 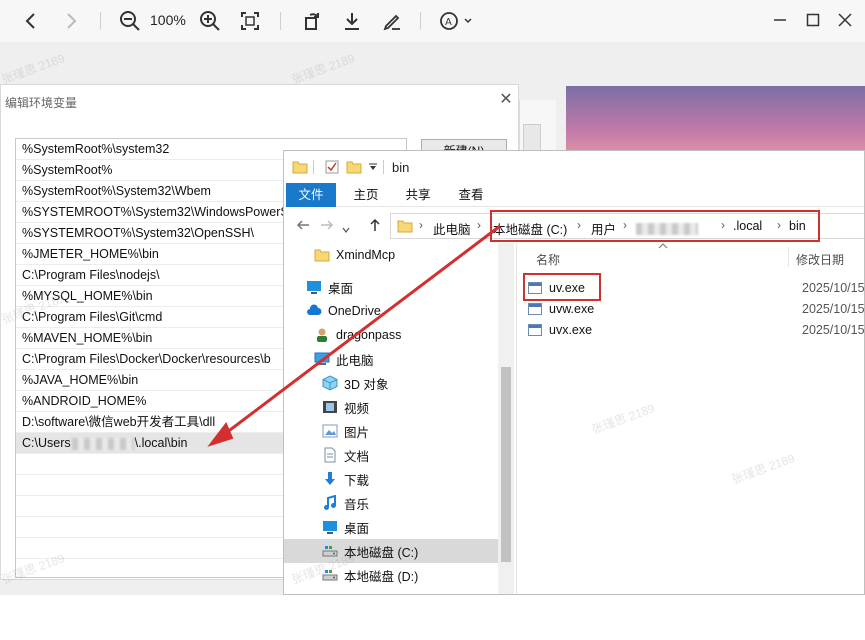 What do you see at coordinates (330, 431) in the screenshot?
I see `picture-icon` at bounding box center [330, 431].